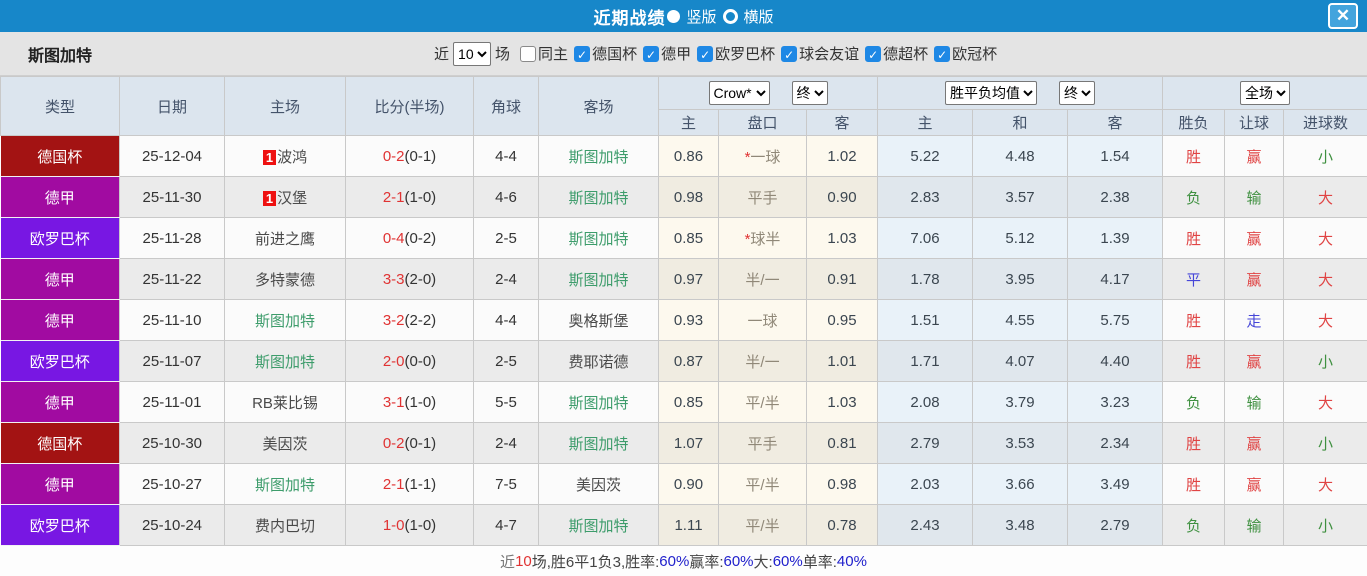 This screenshot has width=1367, height=576. Describe the element at coordinates (1254, 122) in the screenshot. I see `subcol-handicap-result: 让球` at that location.